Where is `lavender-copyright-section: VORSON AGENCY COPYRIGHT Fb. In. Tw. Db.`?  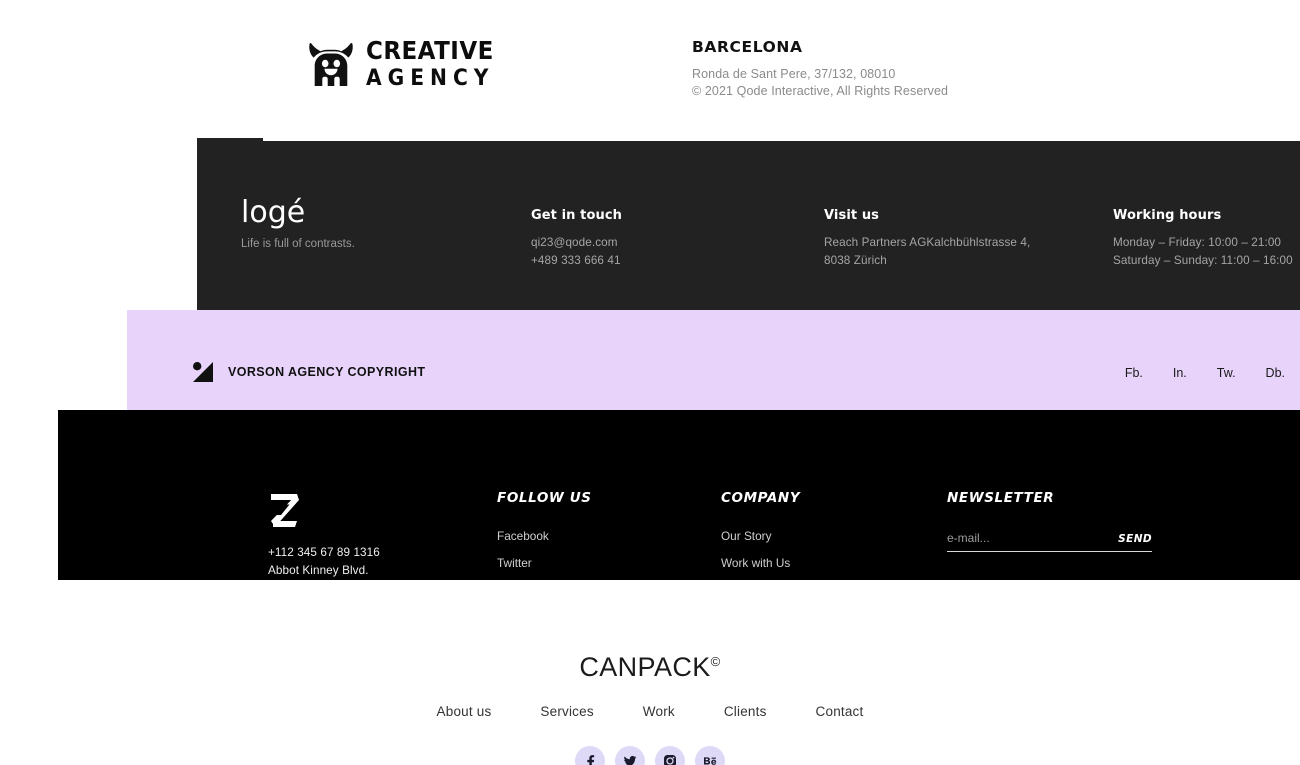
lavender-copyright-section: VORSON AGENCY COPYRIGHT Fb. In. Tw. Db. is located at coordinates (713, 360).